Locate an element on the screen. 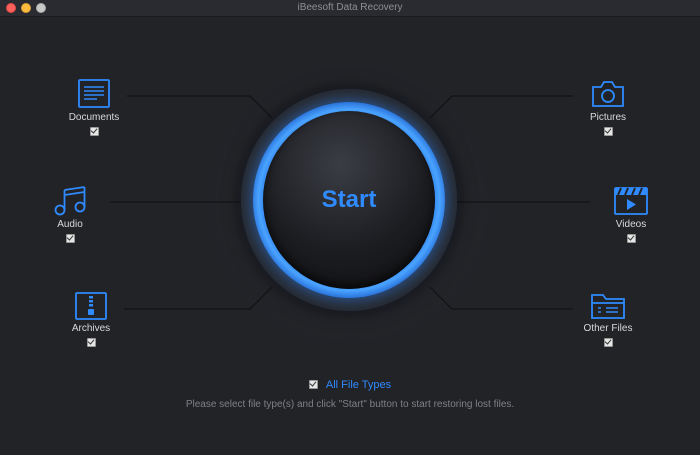  category-other-files: Other Files is located at coordinates (608, 322).